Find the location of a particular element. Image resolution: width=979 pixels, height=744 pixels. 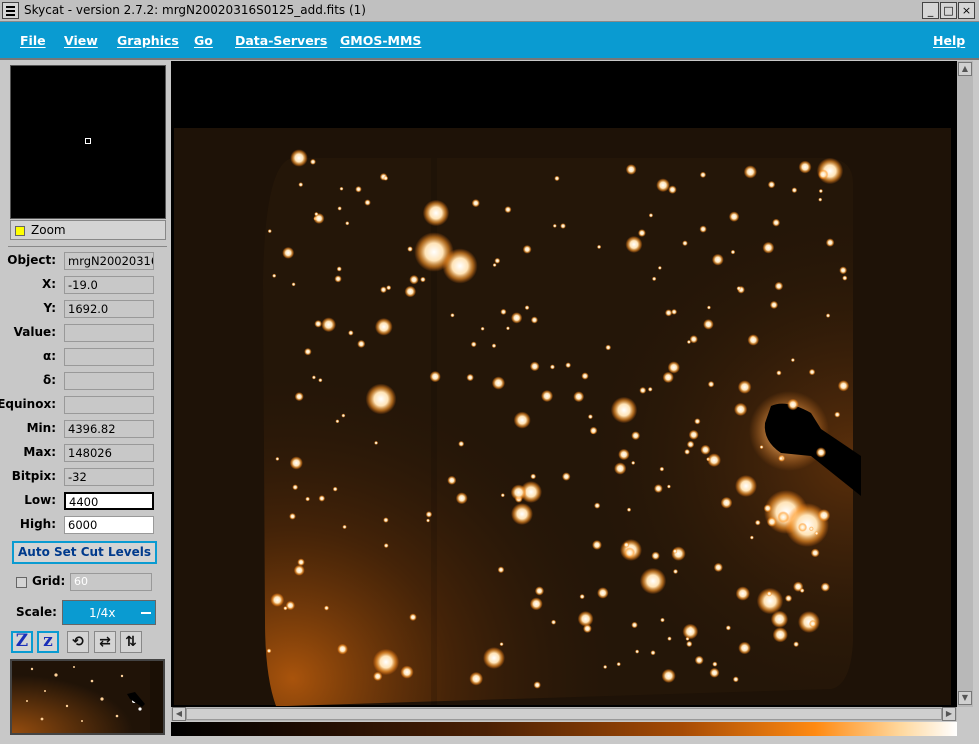

image-thumbnail is located at coordinates (87, 697).